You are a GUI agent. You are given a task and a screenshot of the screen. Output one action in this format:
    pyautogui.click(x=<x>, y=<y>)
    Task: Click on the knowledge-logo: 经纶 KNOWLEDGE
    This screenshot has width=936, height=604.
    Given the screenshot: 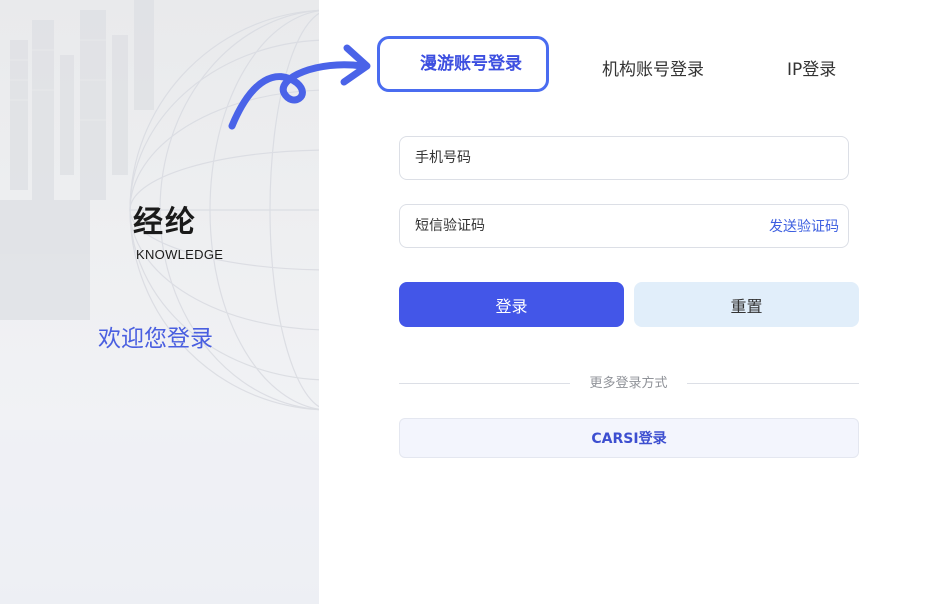 What is the action you would take?
    pyautogui.click(x=163, y=238)
    